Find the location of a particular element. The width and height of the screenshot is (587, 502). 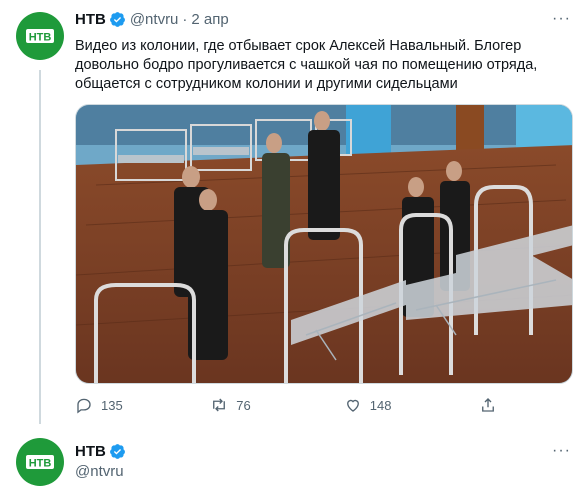

reply-count: 135 is located at coordinates (112, 405).